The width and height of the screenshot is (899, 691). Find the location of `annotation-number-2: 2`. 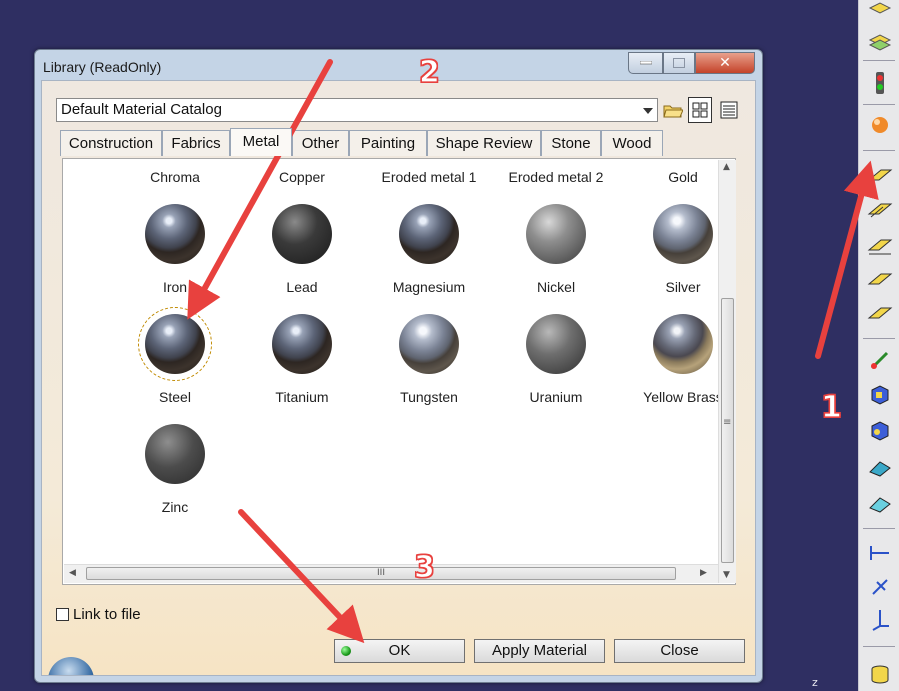

annotation-number-2: 2 is located at coordinates (429, 72).